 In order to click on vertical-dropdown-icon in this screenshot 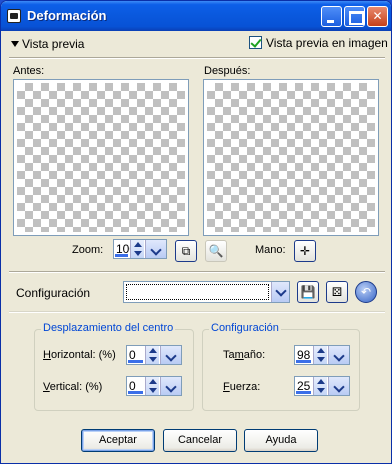, I will do `click(170, 386)`.